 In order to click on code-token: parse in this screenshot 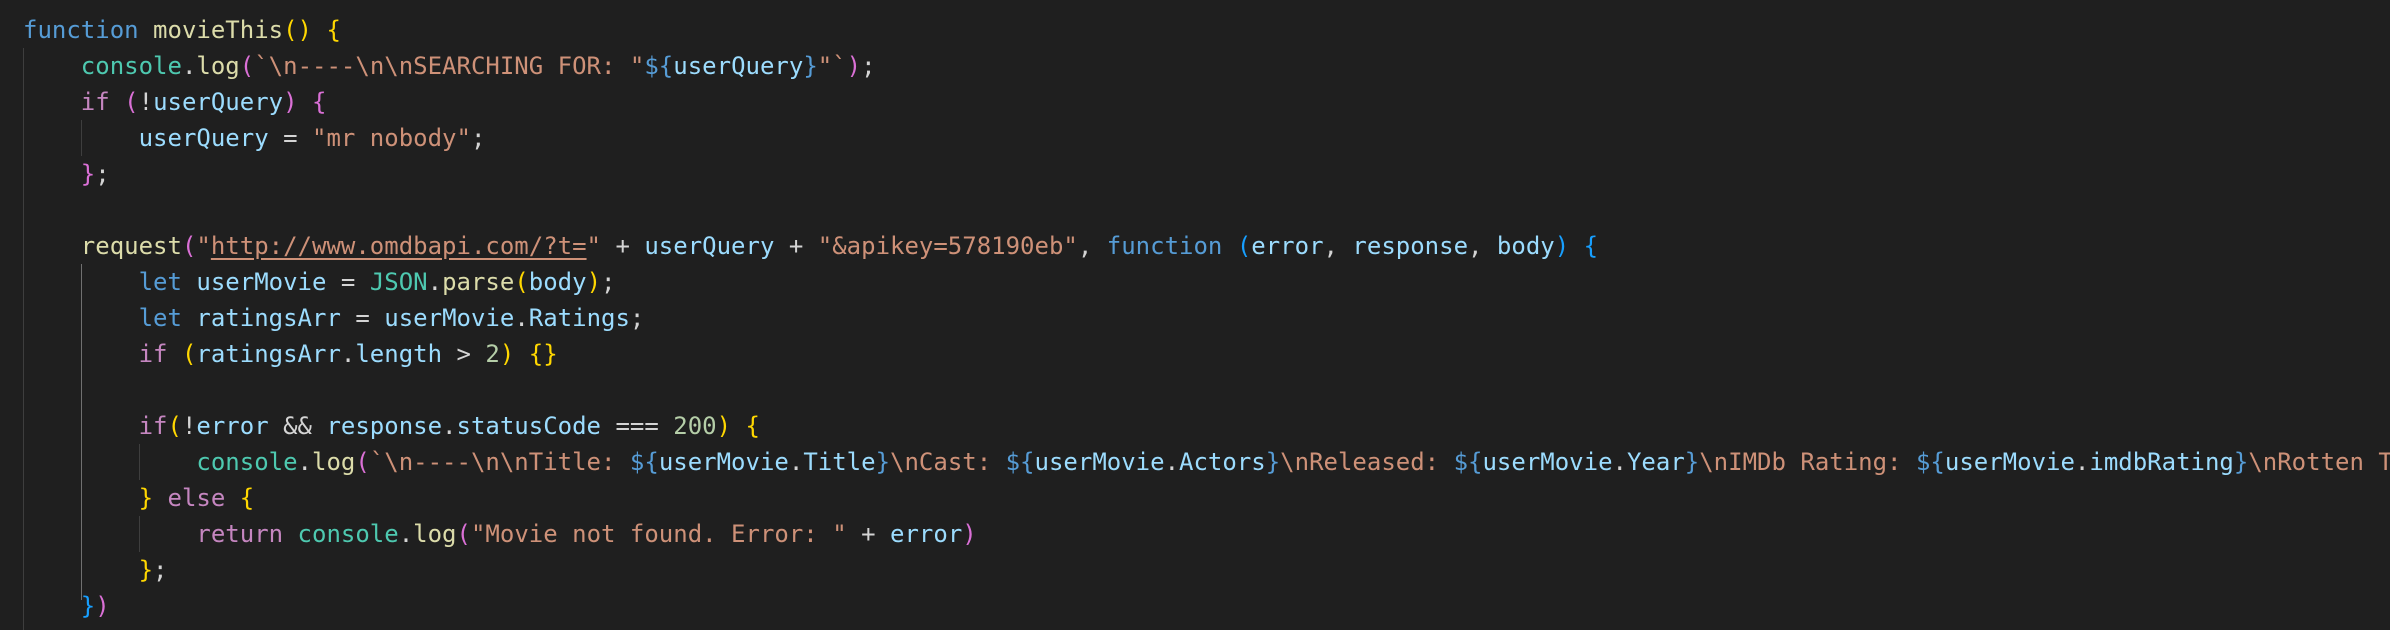, I will do `click(478, 282)`.